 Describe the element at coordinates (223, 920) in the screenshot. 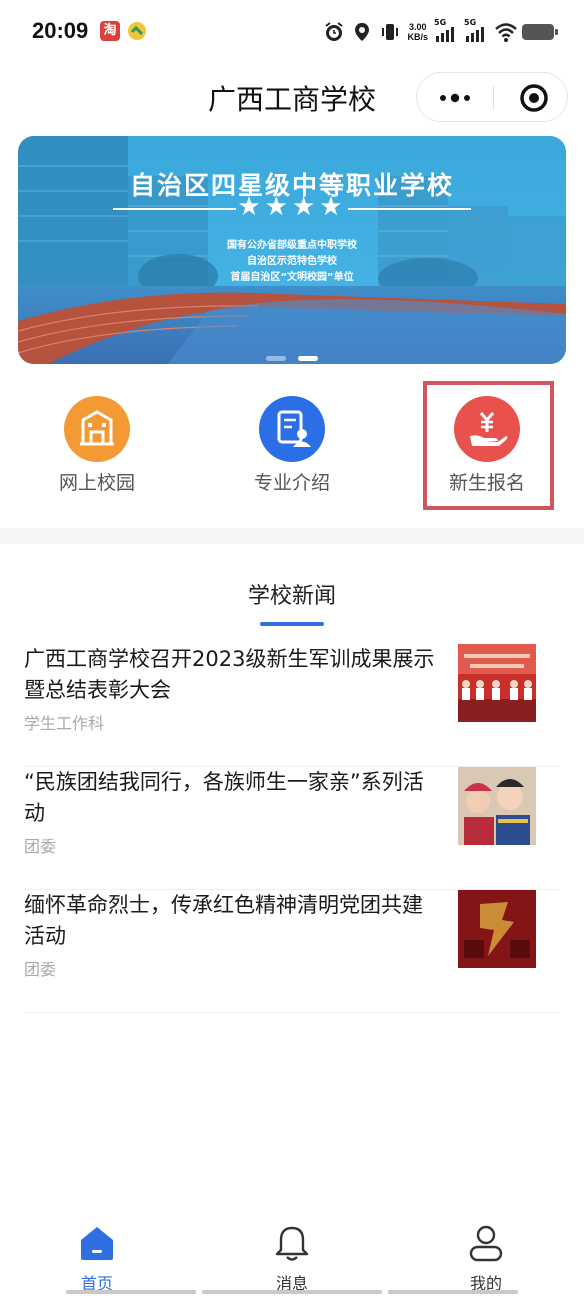

I see `news-title: 缅怀革命烈士，传承红色精神清明党团共建活动` at that location.